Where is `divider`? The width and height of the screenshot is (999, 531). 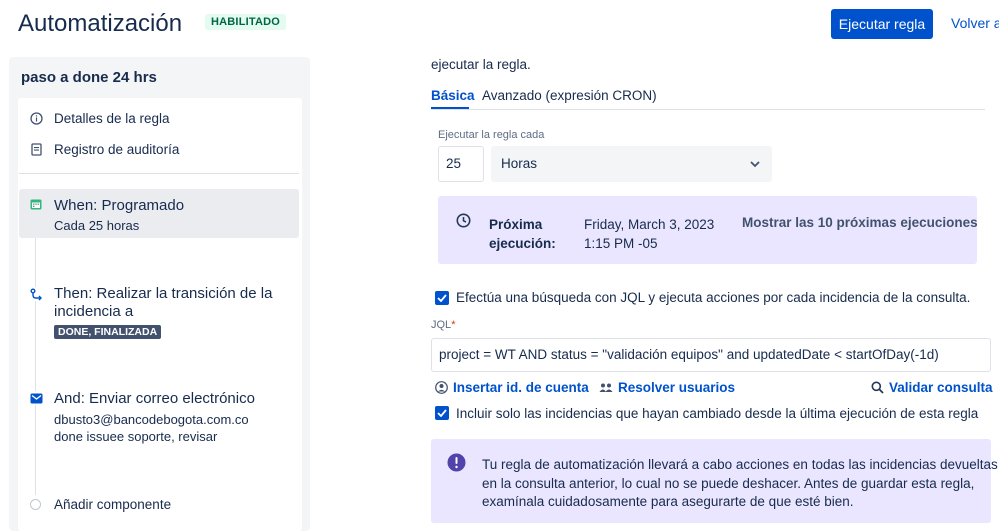
divider is located at coordinates (159, 173).